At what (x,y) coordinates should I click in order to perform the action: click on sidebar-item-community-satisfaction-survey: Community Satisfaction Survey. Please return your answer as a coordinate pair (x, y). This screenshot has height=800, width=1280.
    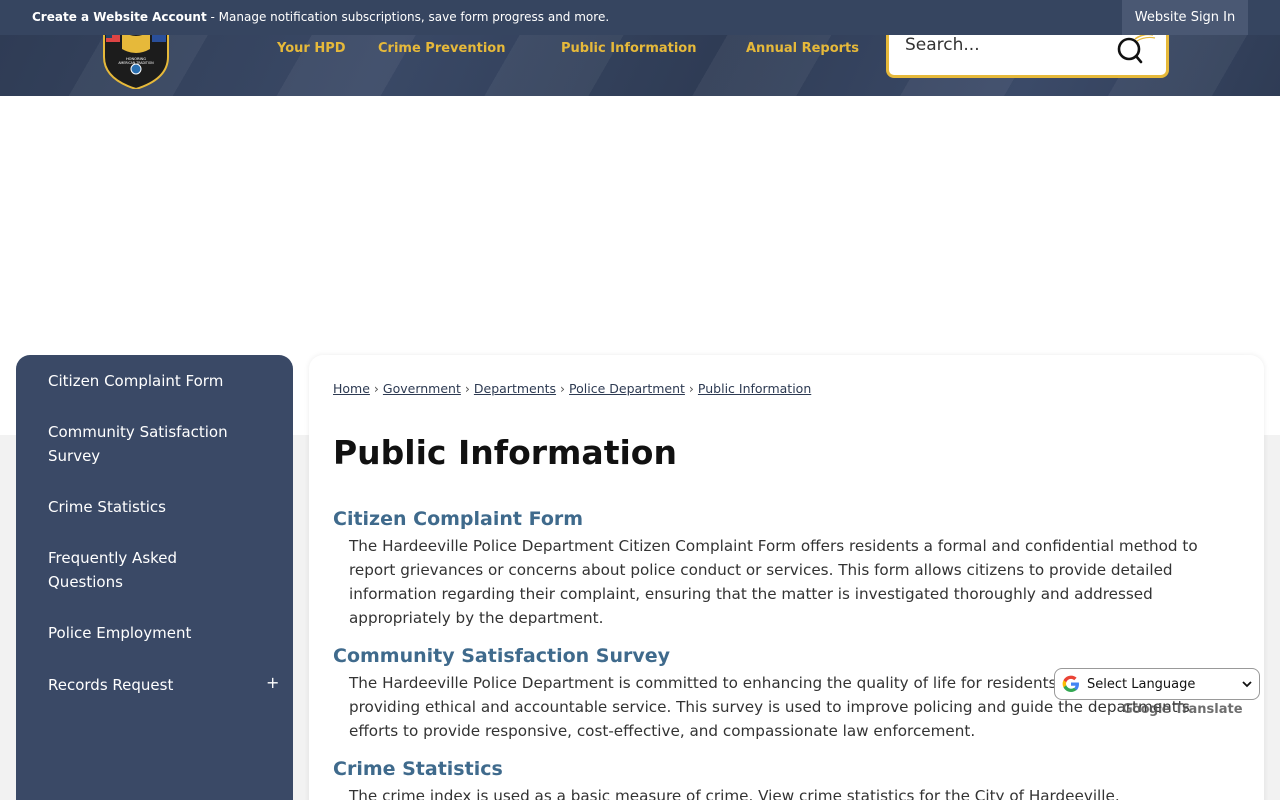
    Looking at the image, I should click on (148, 444).